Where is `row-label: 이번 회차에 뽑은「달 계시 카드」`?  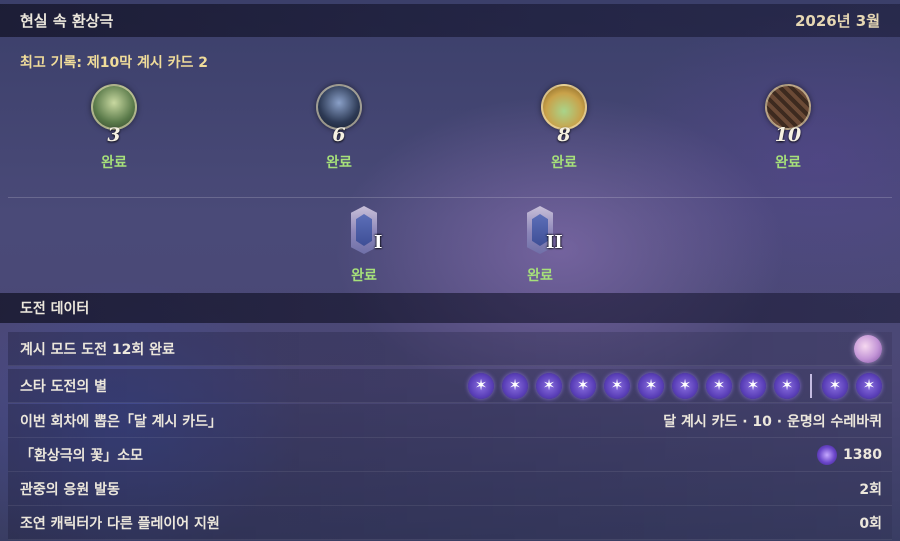
row-label: 이번 회차에 뽑은「달 계시 카드」 is located at coordinates (121, 421).